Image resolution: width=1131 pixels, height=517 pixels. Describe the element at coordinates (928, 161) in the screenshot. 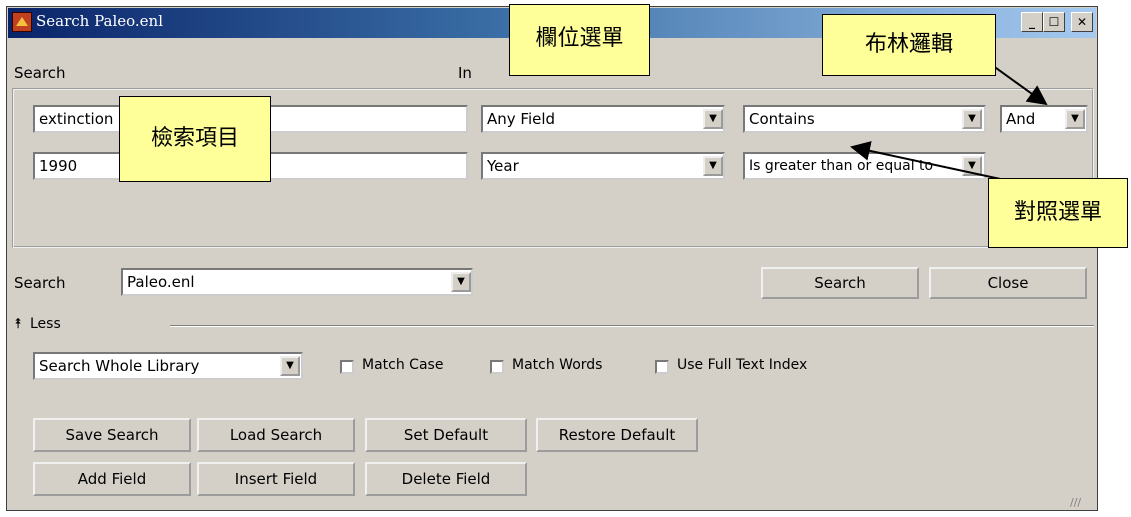

I see `arrow-to-comparison` at that location.